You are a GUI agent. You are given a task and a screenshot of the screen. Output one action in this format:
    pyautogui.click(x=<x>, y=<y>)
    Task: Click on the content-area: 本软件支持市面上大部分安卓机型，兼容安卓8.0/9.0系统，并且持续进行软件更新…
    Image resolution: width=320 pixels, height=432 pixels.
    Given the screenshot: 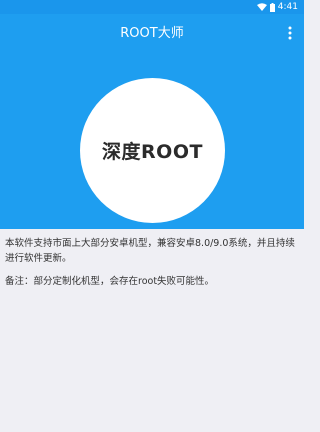 What is the action you would take?
    pyautogui.click(x=152, y=263)
    